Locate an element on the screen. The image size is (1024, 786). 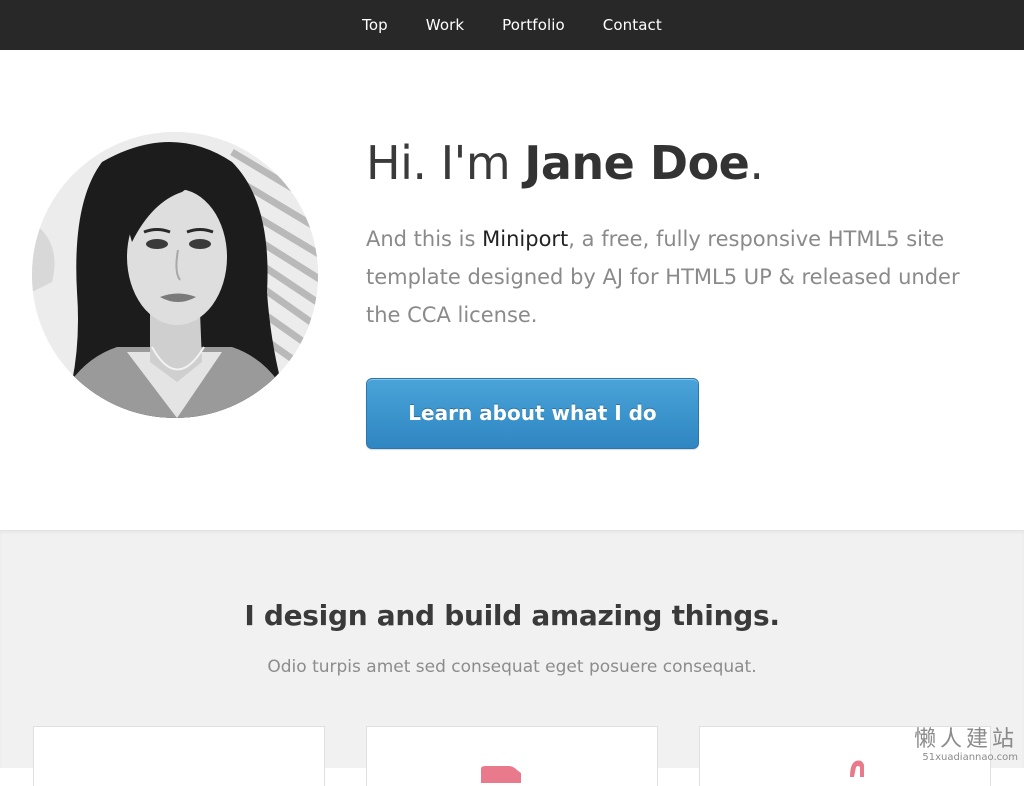
profile-photo is located at coordinates (175, 275).